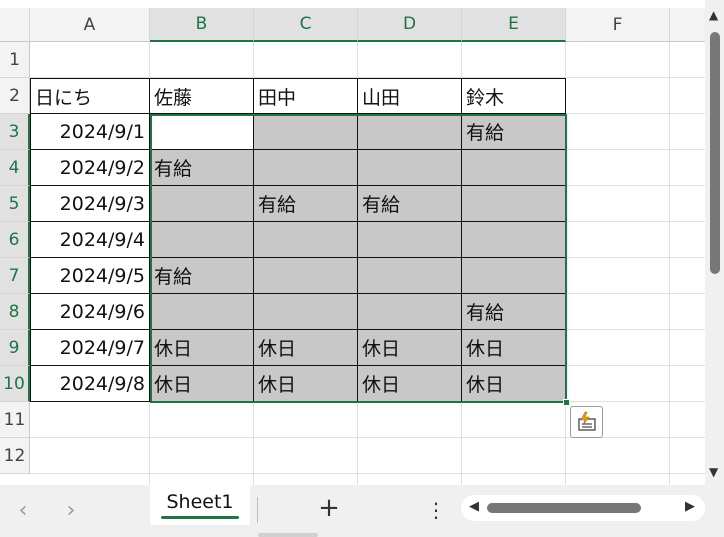  I want to click on select-all-corner, so click(15, 25).